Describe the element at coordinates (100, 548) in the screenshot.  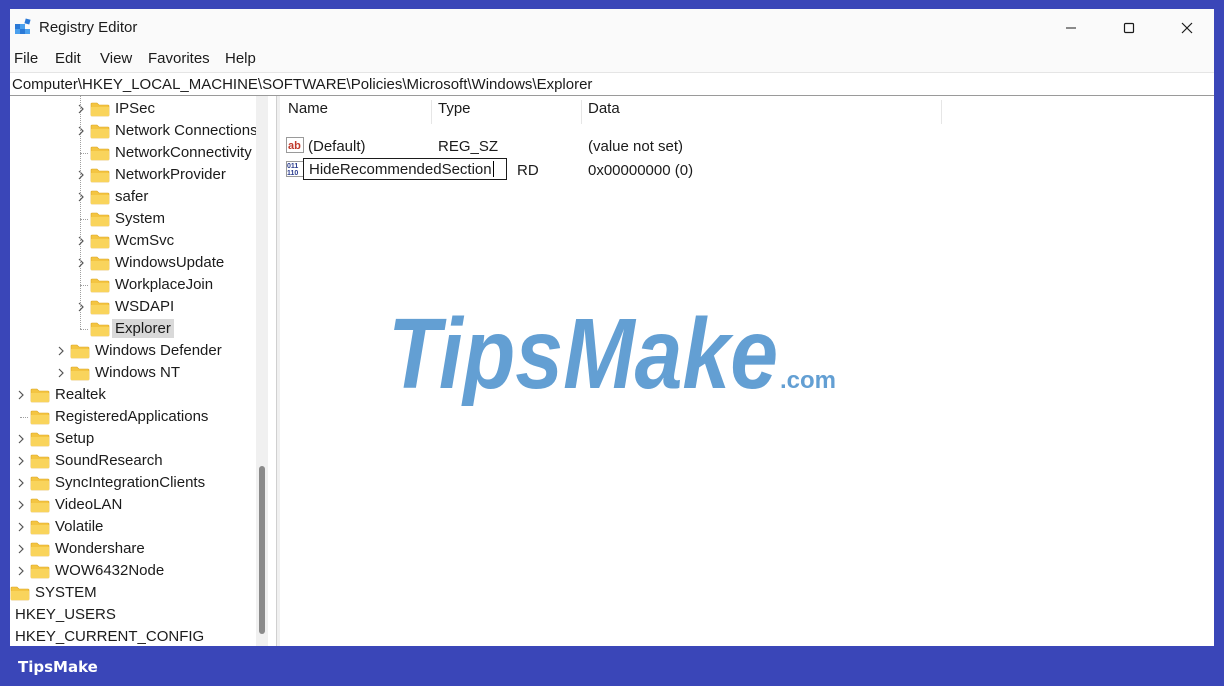
I see `tree-node-label: Wondershare` at that location.